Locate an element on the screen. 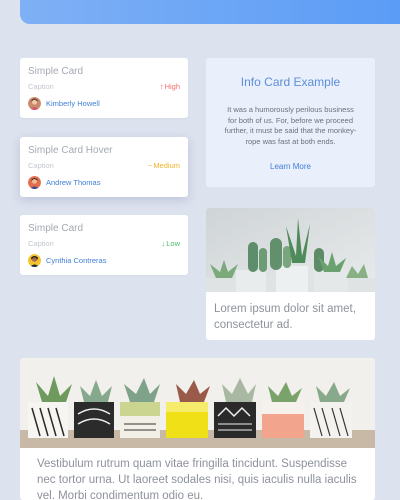  priority-label: Low is located at coordinates (173, 243).